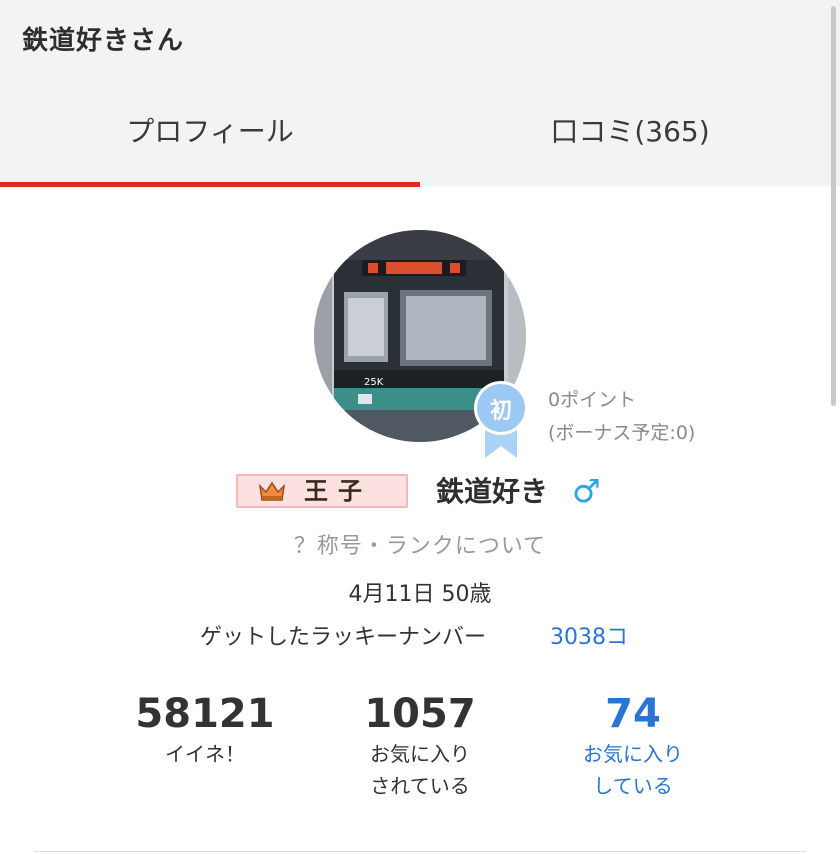 The height and width of the screenshot is (854, 840). I want to click on favorites-stat: 74 お気に入り している, so click(633, 746).